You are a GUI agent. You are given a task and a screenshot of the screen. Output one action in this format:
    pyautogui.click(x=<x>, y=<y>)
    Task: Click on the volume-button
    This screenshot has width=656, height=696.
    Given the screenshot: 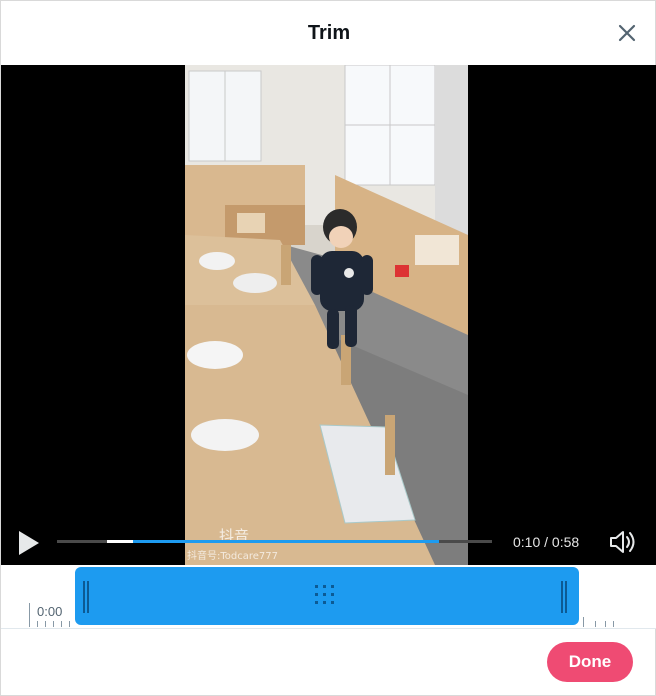 What is the action you would take?
    pyautogui.click(x=622, y=542)
    